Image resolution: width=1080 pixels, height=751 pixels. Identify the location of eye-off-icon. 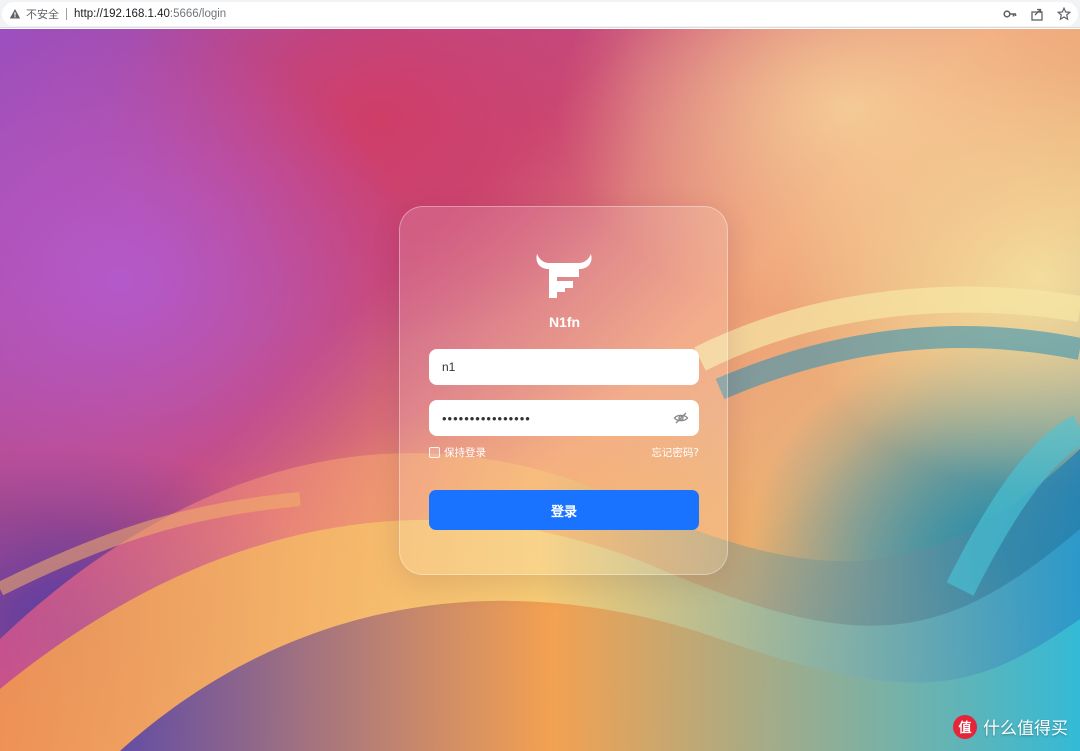
(681, 418).